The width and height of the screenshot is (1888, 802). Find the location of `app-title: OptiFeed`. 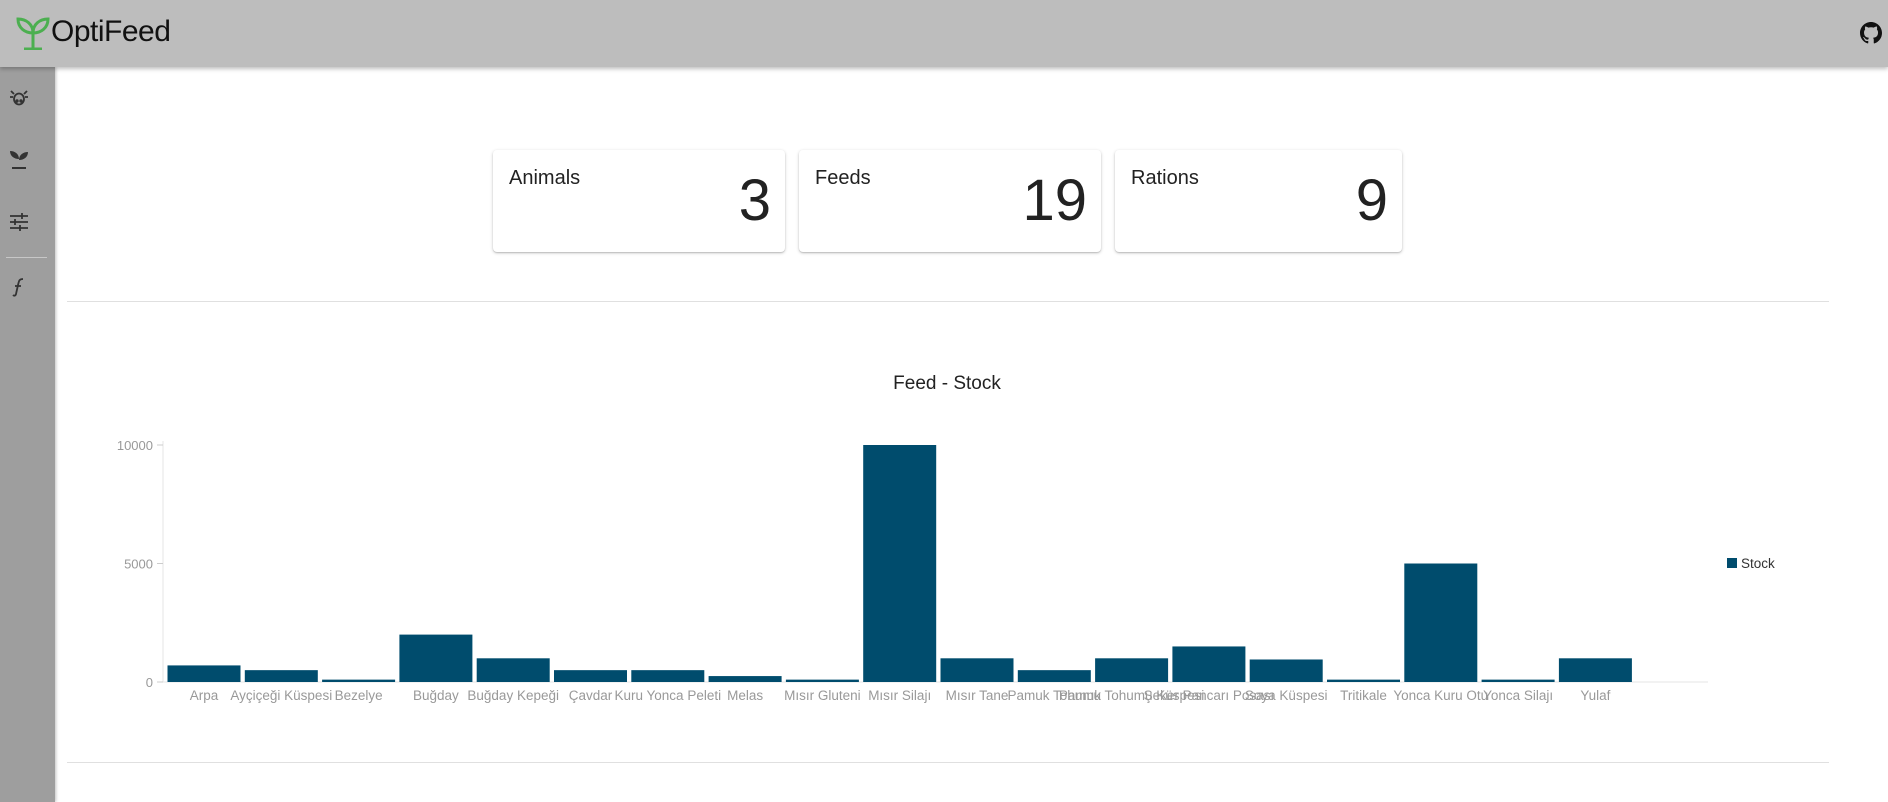

app-title: OptiFeed is located at coordinates (111, 31).